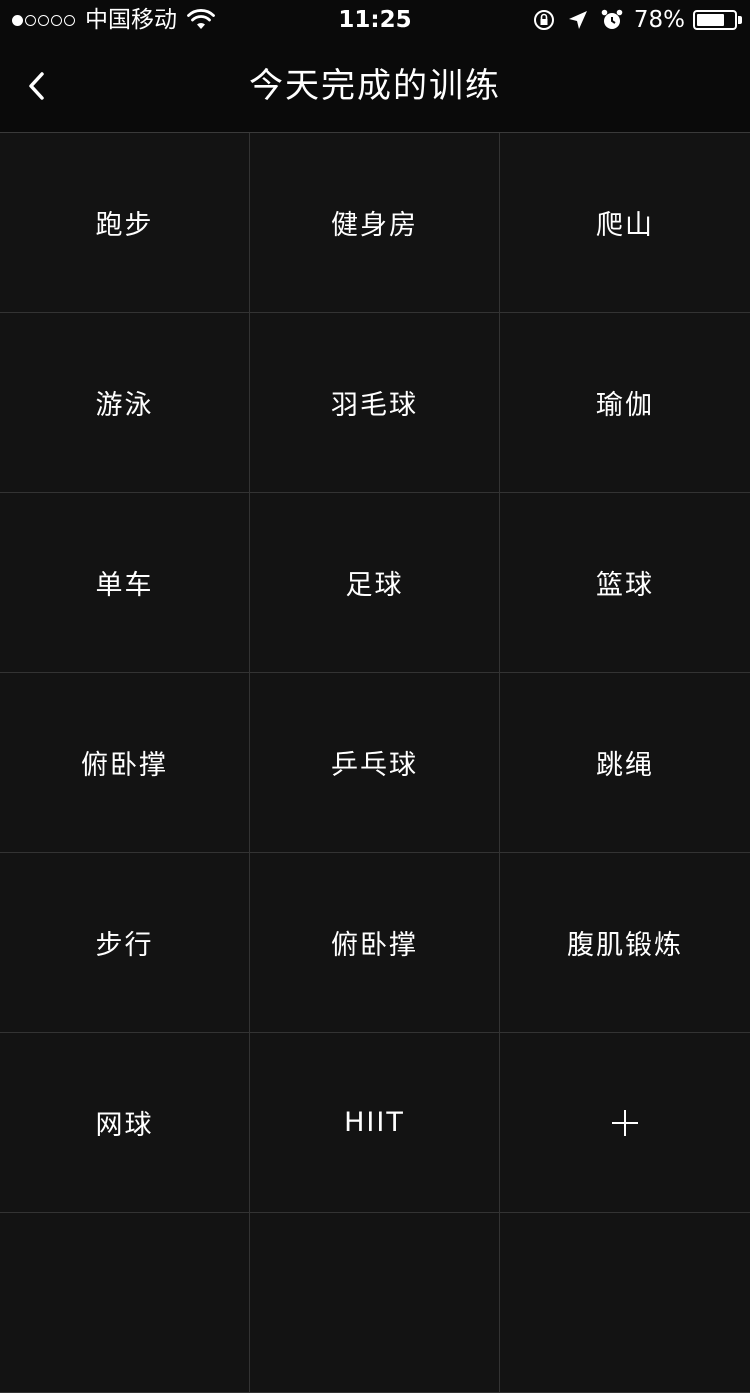 The height and width of the screenshot is (1393, 750). I want to click on activity-cell: 跑步, so click(125, 223).